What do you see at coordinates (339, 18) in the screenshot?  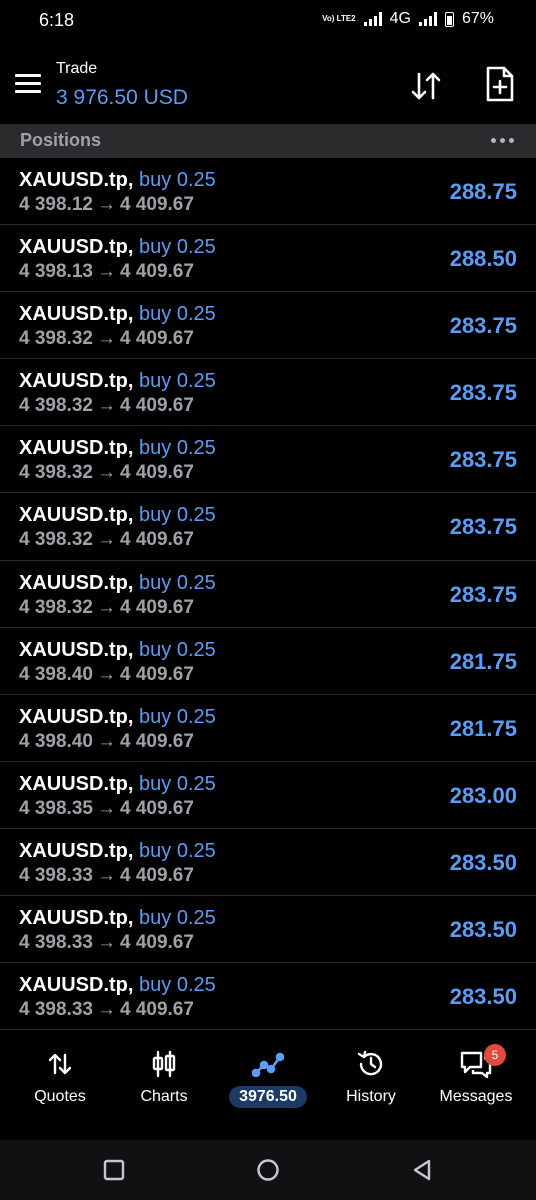 I see `volte-icon: Vo) LTE2` at bounding box center [339, 18].